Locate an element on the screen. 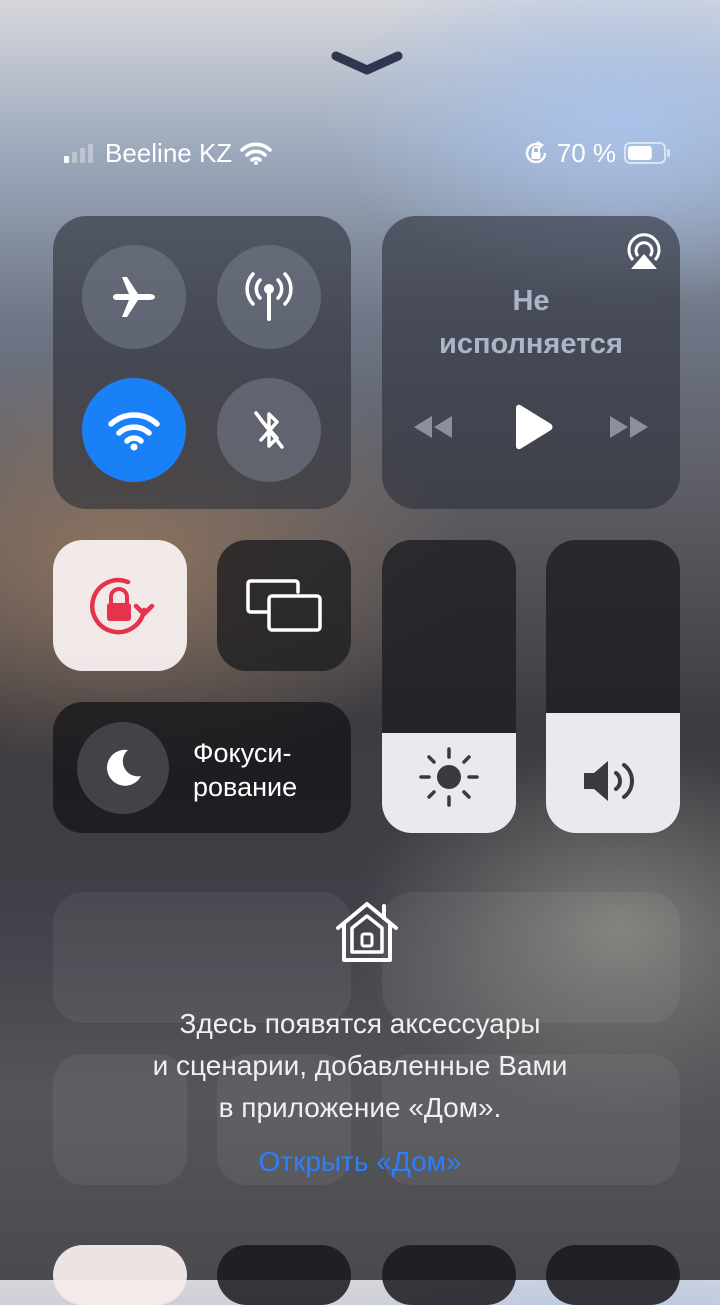  cellular-antenna-icon is located at coordinates (269, 296).